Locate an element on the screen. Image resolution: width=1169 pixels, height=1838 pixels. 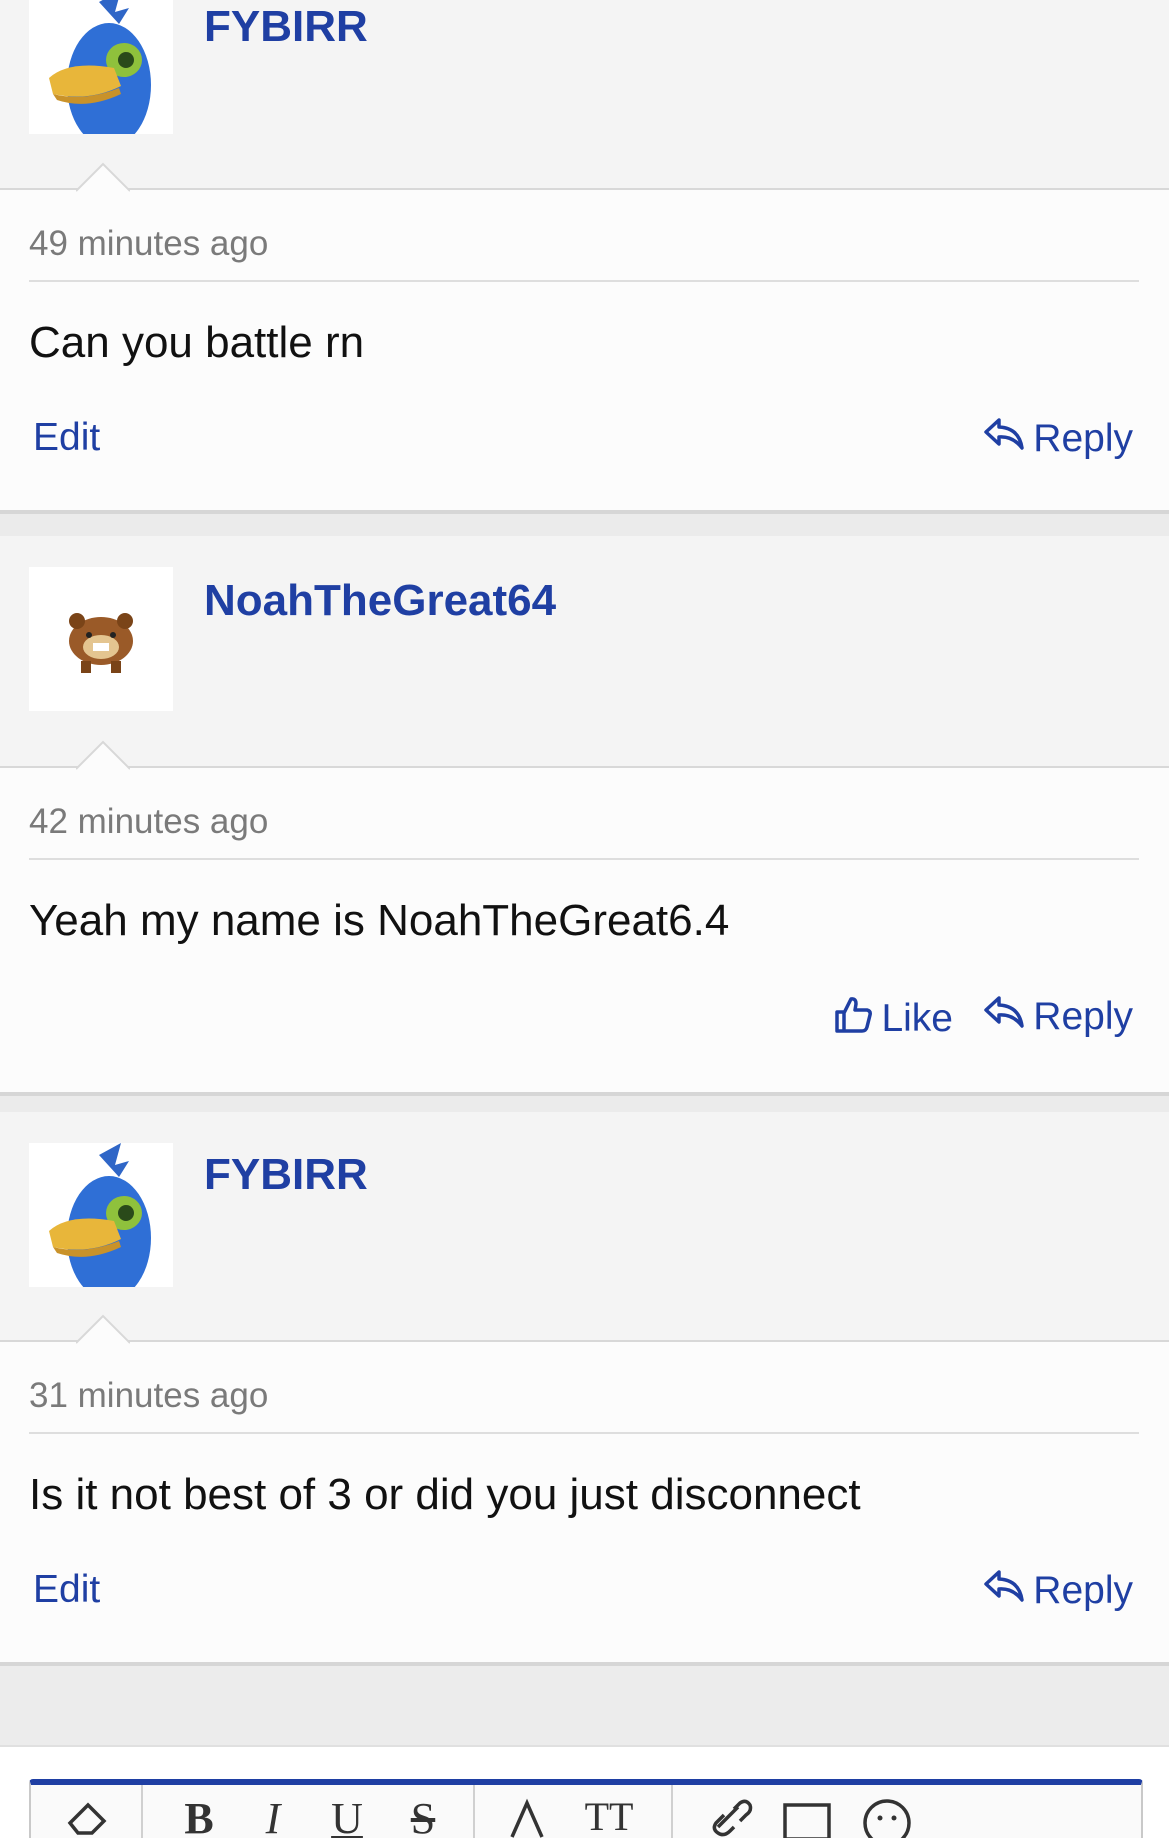
comment-text: Yeah my name is NoahTheGreat6.4 is located at coordinates (379, 920).